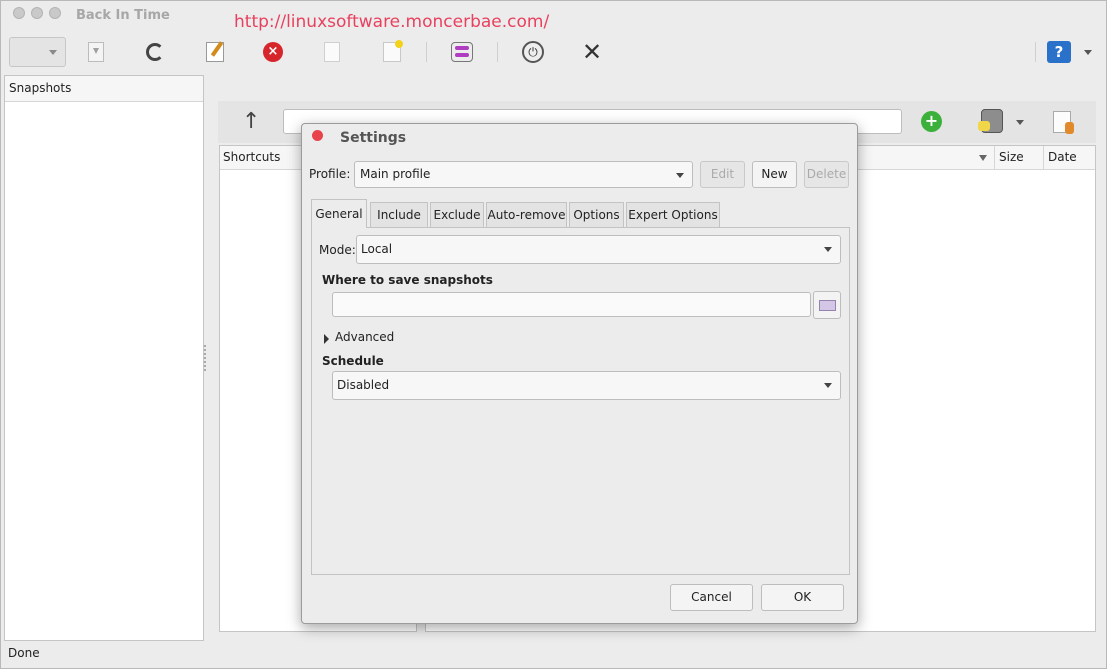  I want to click on help-button: ?, so click(1059, 52).